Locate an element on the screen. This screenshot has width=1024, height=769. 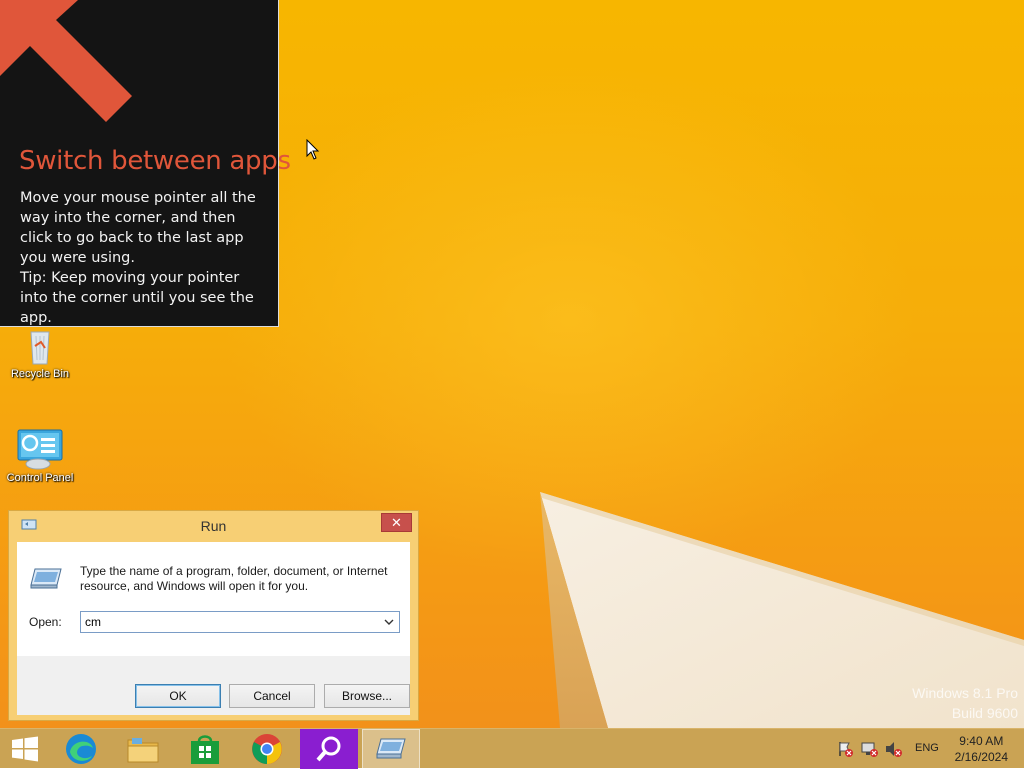
taskbar: ENG 9:40 AM 2/16/2024 is located at coordinates (512, 748).